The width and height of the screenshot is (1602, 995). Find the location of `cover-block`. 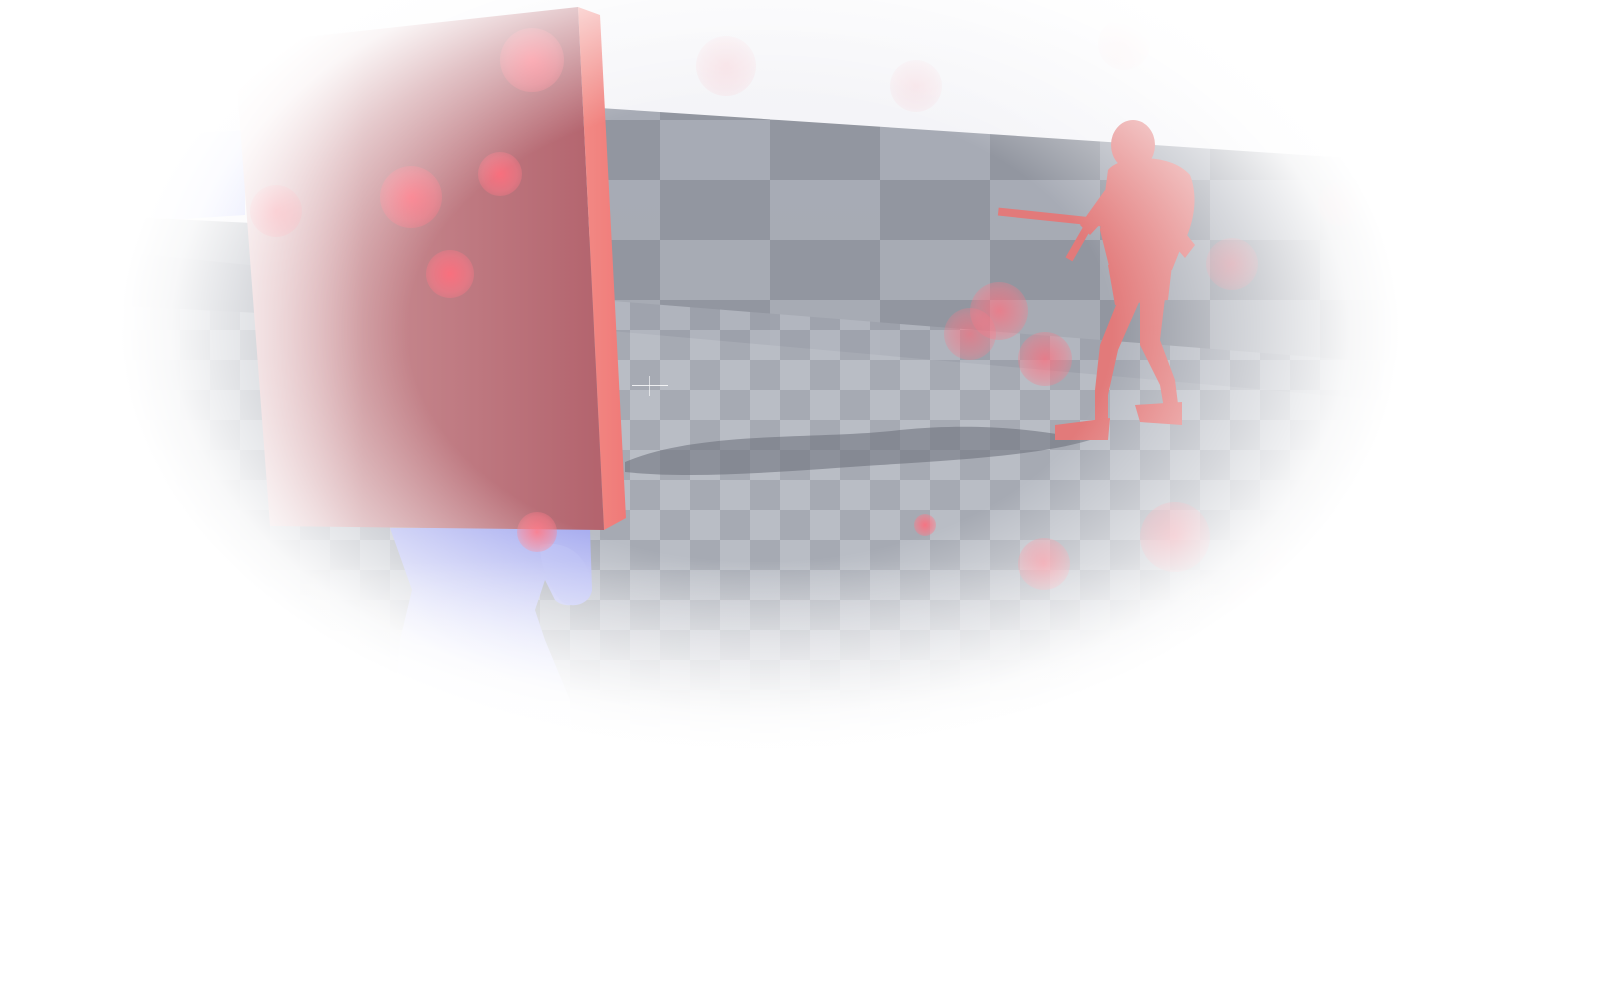

cover-block is located at coordinates (430, 268).